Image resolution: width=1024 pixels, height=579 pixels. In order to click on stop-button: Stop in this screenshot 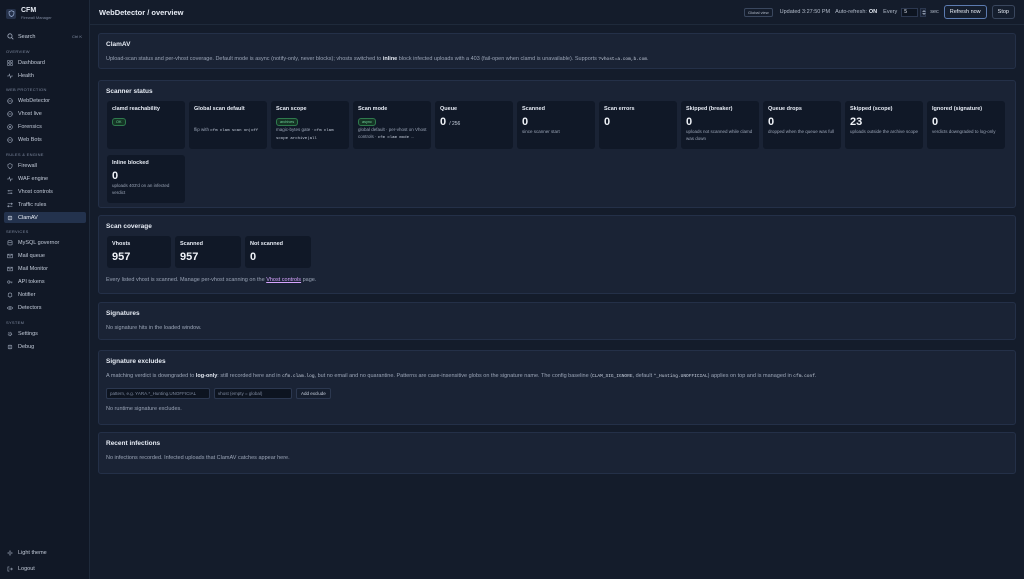, I will do `click(1003, 12)`.